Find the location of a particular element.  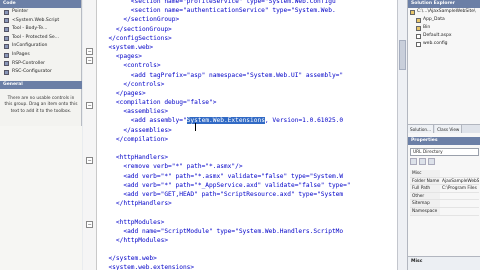

solution-item-label: Default.aspx is located at coordinates (437, 35).